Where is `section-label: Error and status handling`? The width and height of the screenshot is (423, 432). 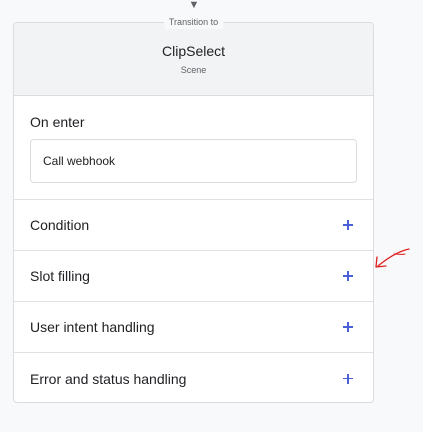 section-label: Error and status handling is located at coordinates (108, 378).